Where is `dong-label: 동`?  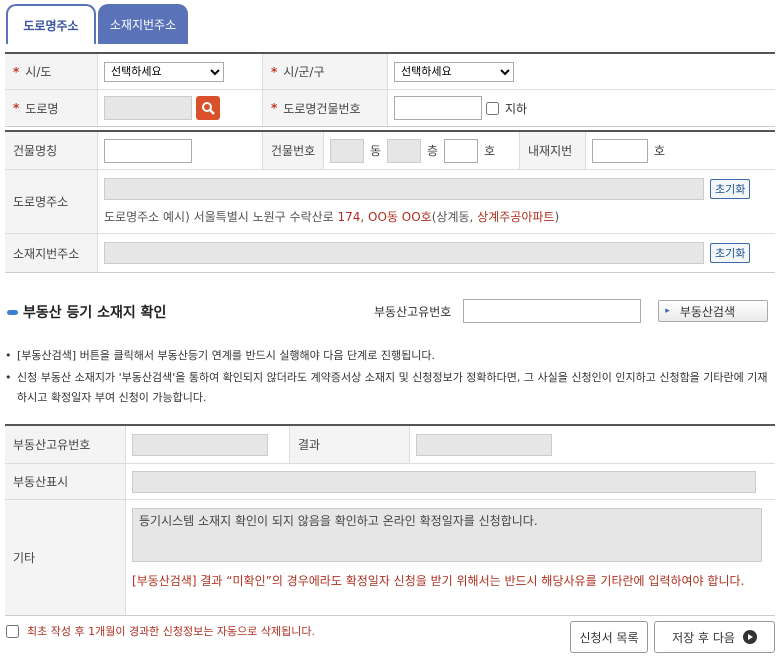 dong-label: 동 is located at coordinates (376, 151).